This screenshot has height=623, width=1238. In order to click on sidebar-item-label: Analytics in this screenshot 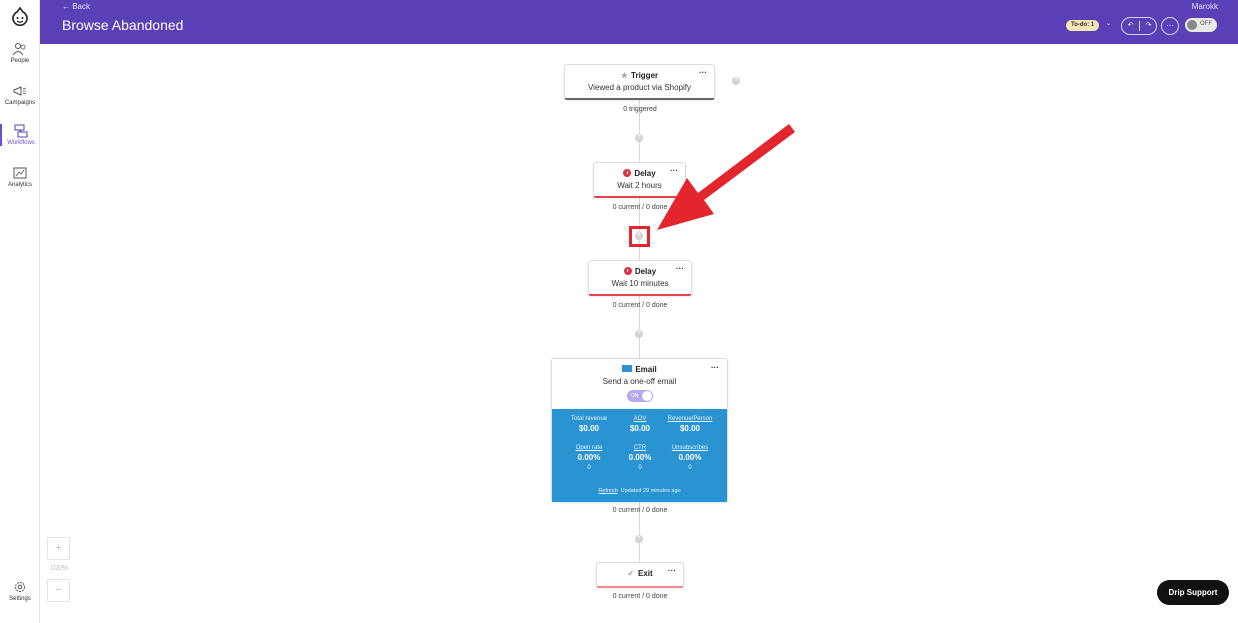, I will do `click(19, 185)`.